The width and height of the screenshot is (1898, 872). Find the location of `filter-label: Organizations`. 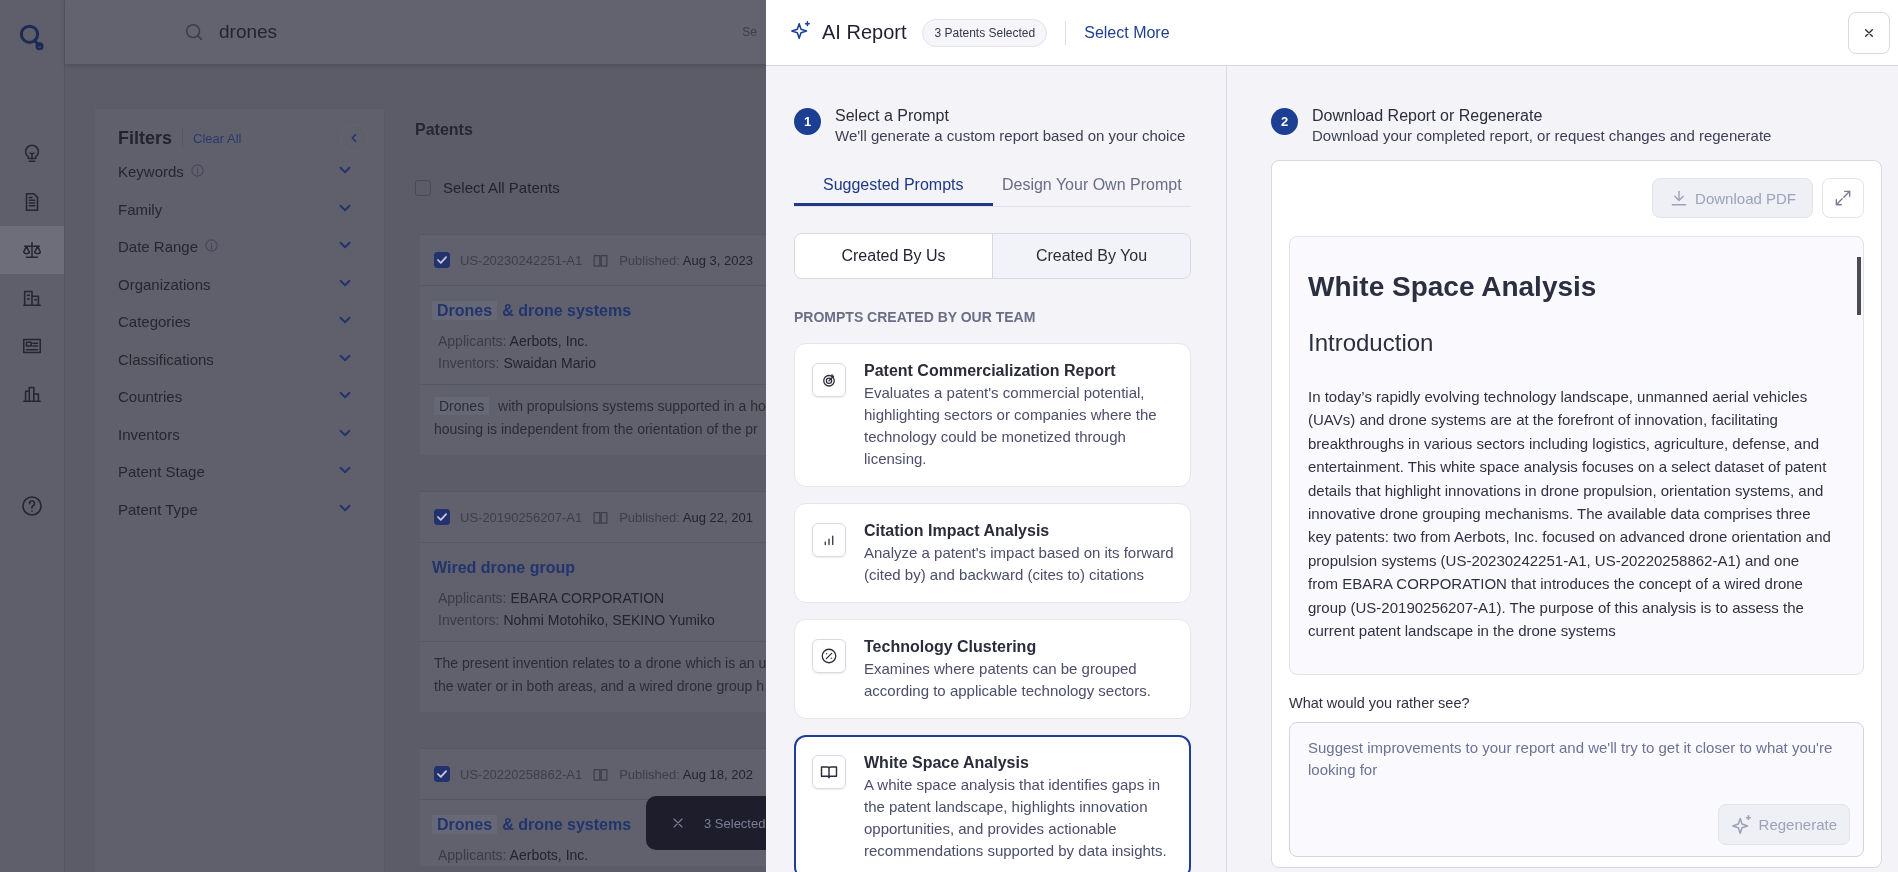

filter-label: Organizations is located at coordinates (164, 284).